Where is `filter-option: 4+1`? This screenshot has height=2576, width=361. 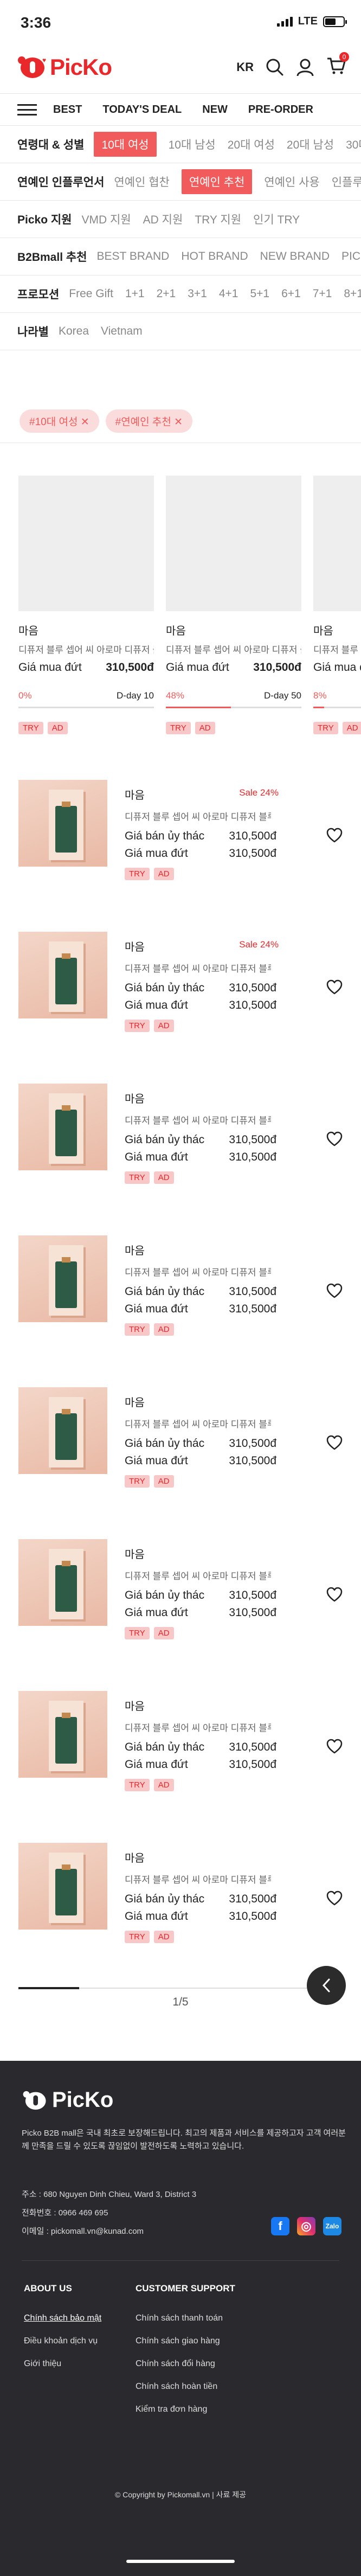
filter-option: 4+1 is located at coordinates (228, 293).